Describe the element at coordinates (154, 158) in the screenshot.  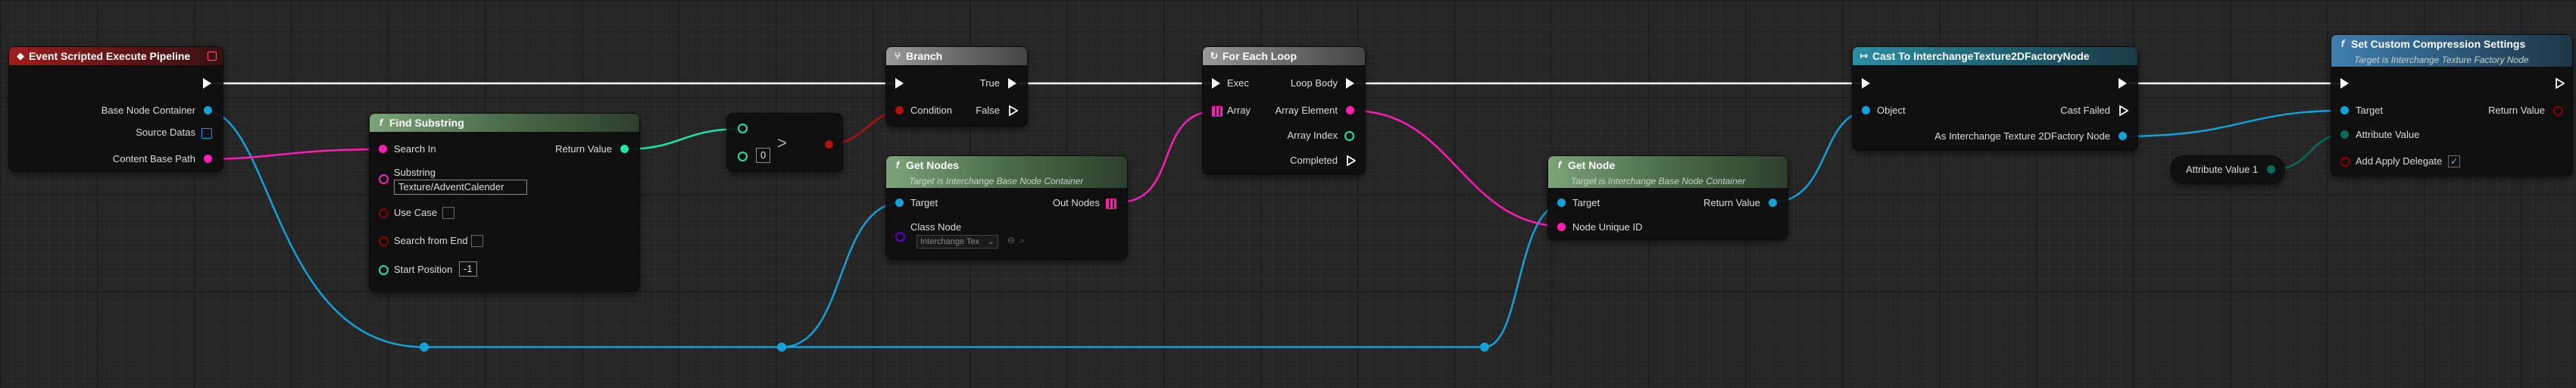
I see `content-base-path-label: Content Base Path` at that location.